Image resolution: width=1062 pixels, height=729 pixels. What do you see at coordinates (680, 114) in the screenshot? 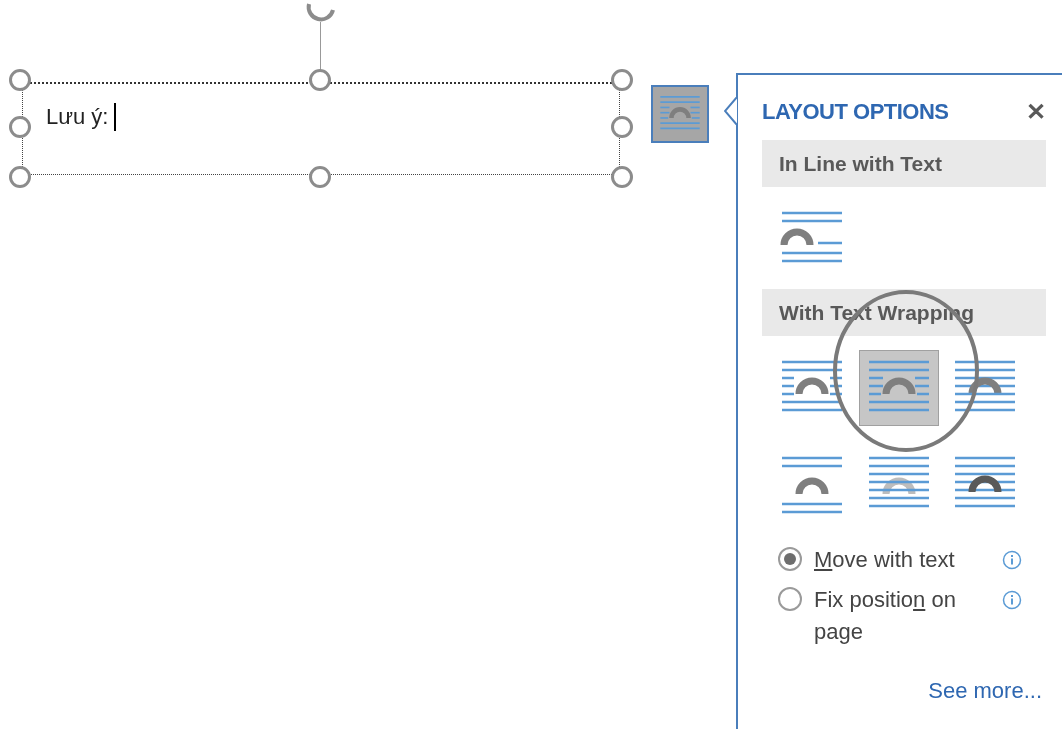
I see `layout-options-button` at bounding box center [680, 114].